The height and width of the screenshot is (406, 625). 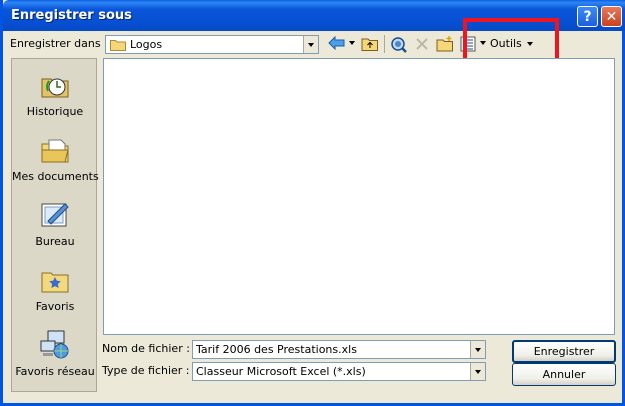 I want to click on filetype-label: Type de fichier :, so click(x=146, y=370).